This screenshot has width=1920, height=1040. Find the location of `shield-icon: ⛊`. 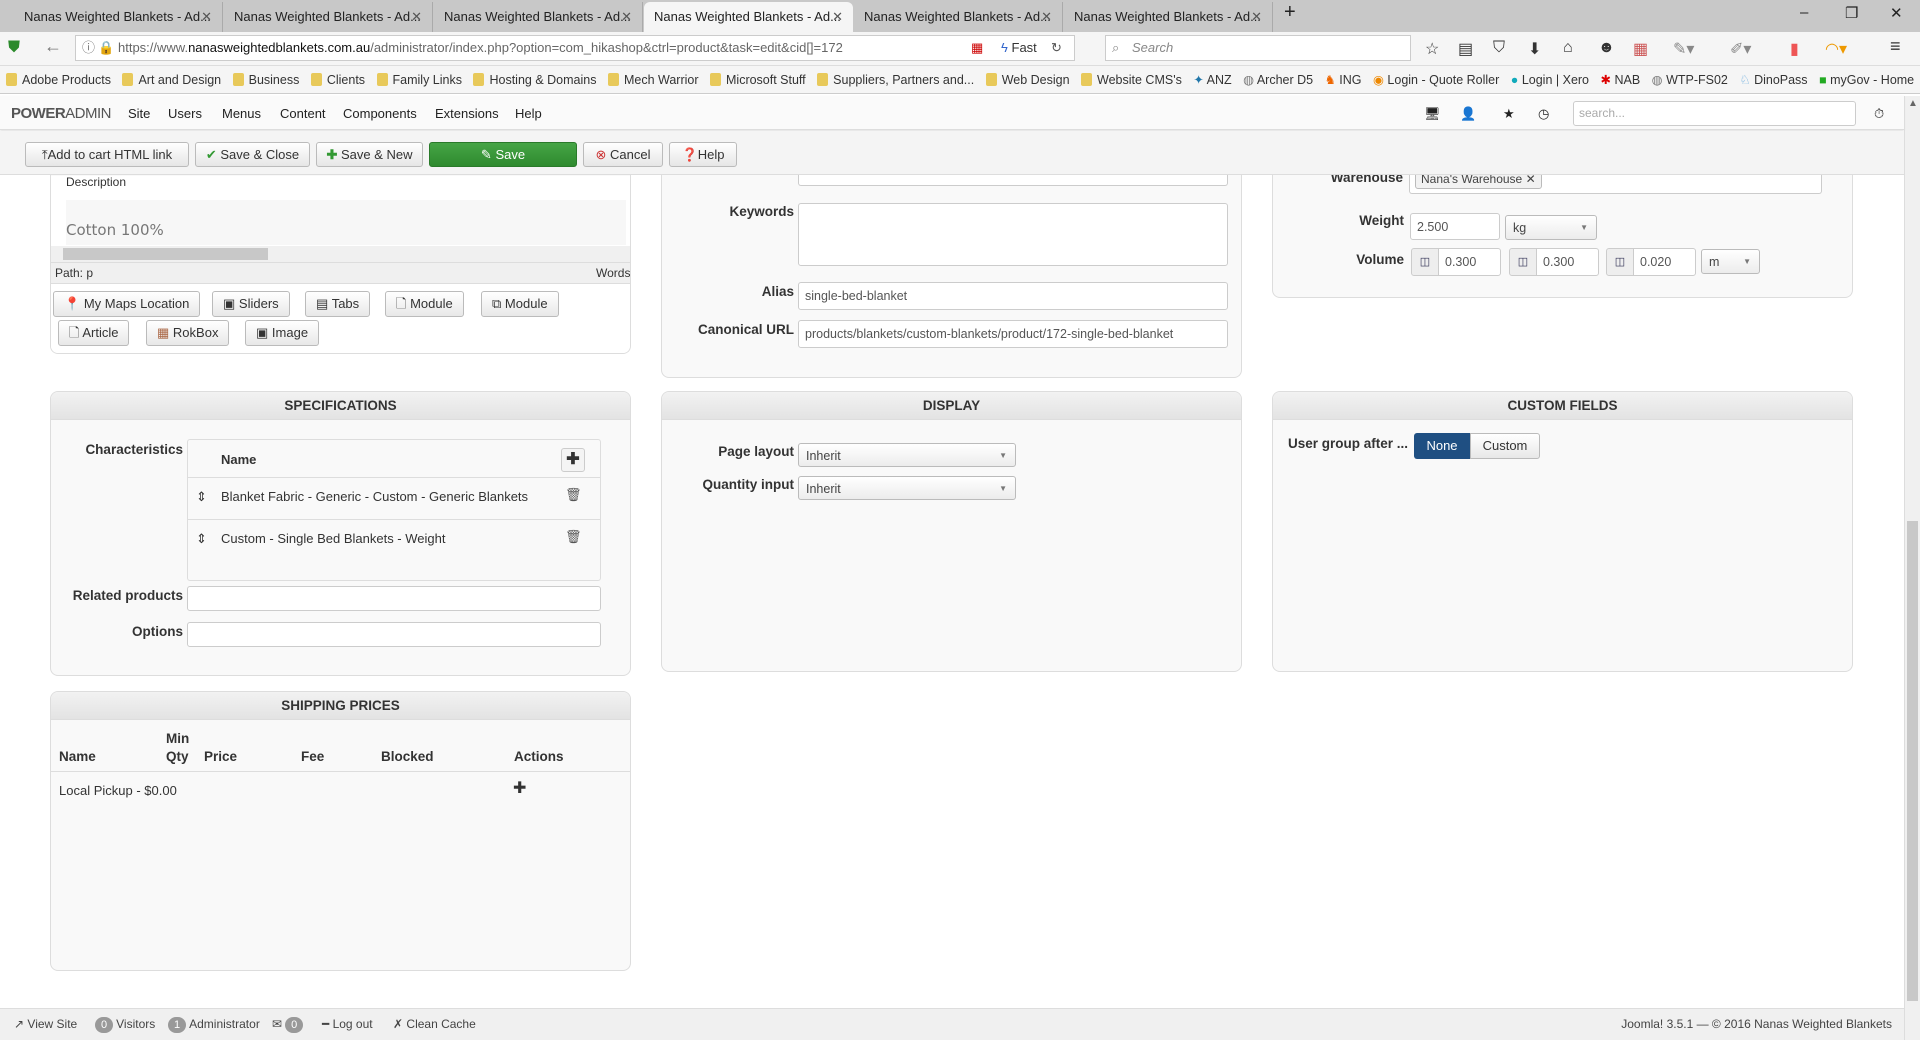

shield-icon: ⛊ is located at coordinates (14, 48).